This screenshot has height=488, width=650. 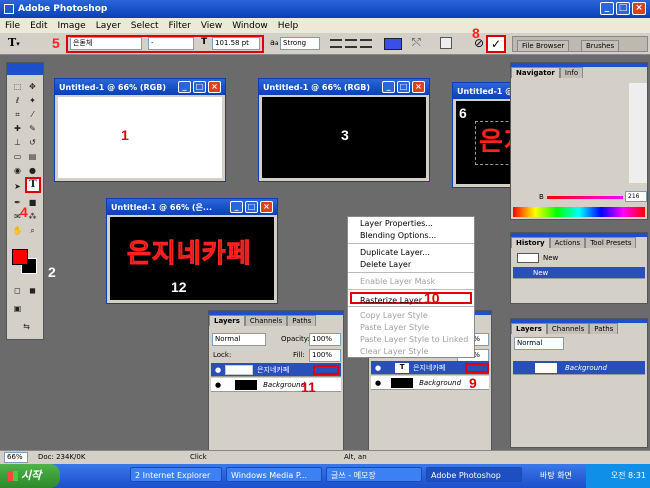 What do you see at coordinates (636, 196) in the screenshot?
I see `b-value: 216` at bounding box center [636, 196].